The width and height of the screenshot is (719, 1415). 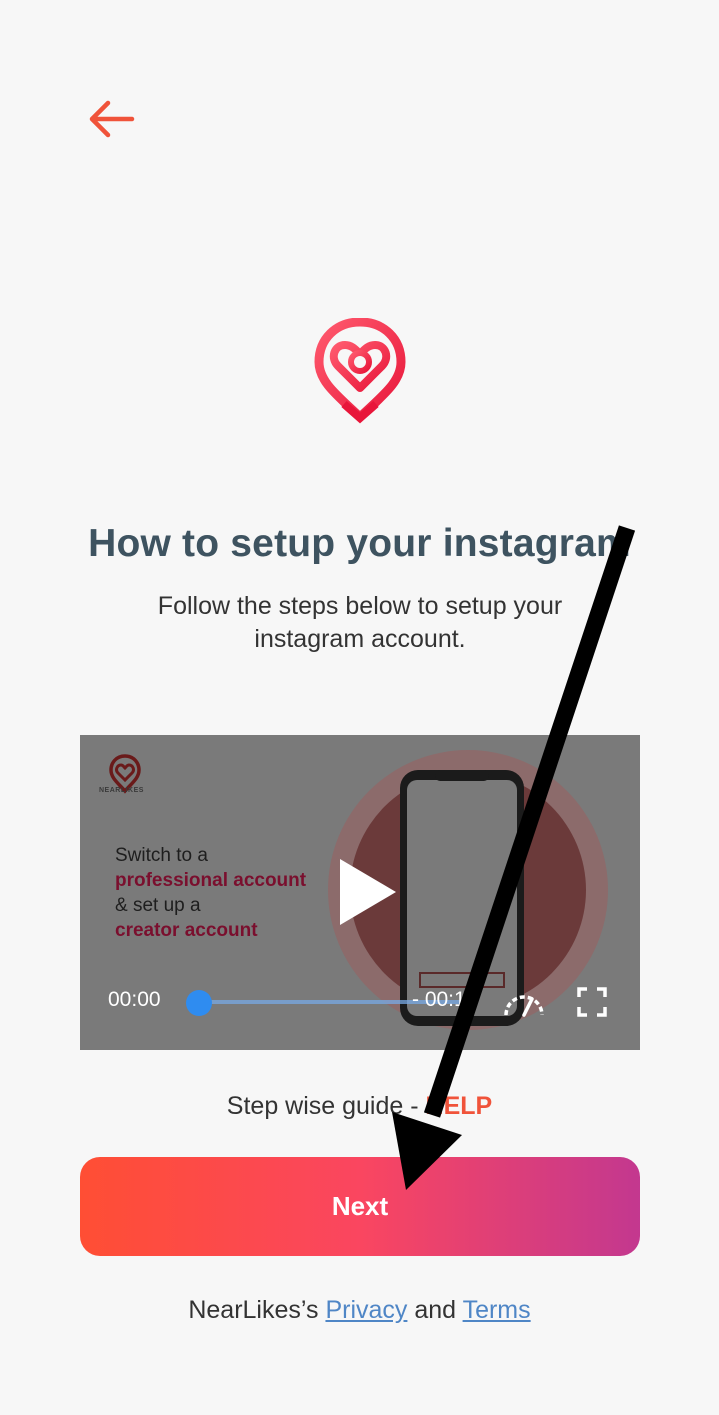 What do you see at coordinates (257, 1310) in the screenshot?
I see `footer-prefix: NearLikes’s` at bounding box center [257, 1310].